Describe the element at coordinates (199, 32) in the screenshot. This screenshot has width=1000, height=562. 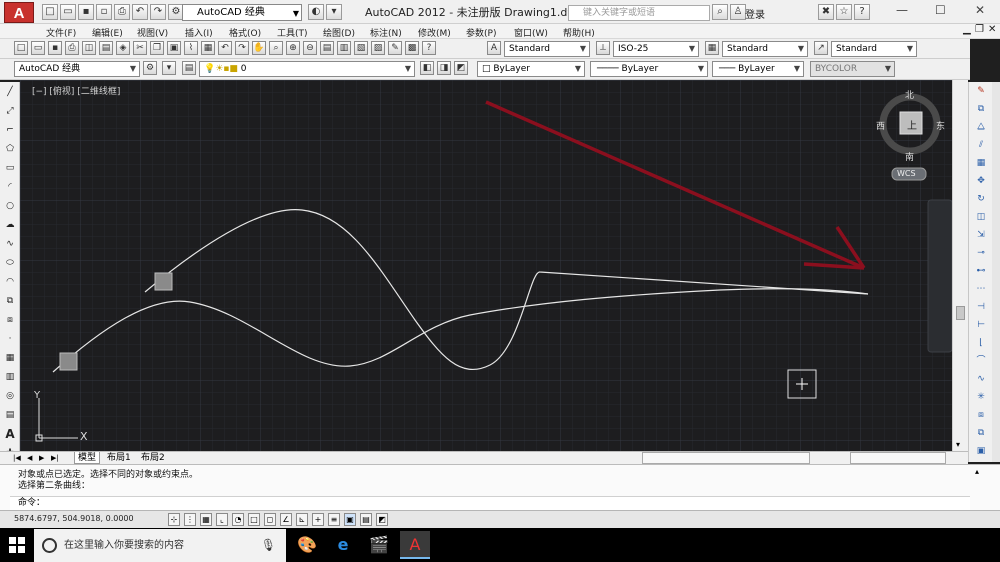
I see `menu-insert: 插入(I)` at that location.